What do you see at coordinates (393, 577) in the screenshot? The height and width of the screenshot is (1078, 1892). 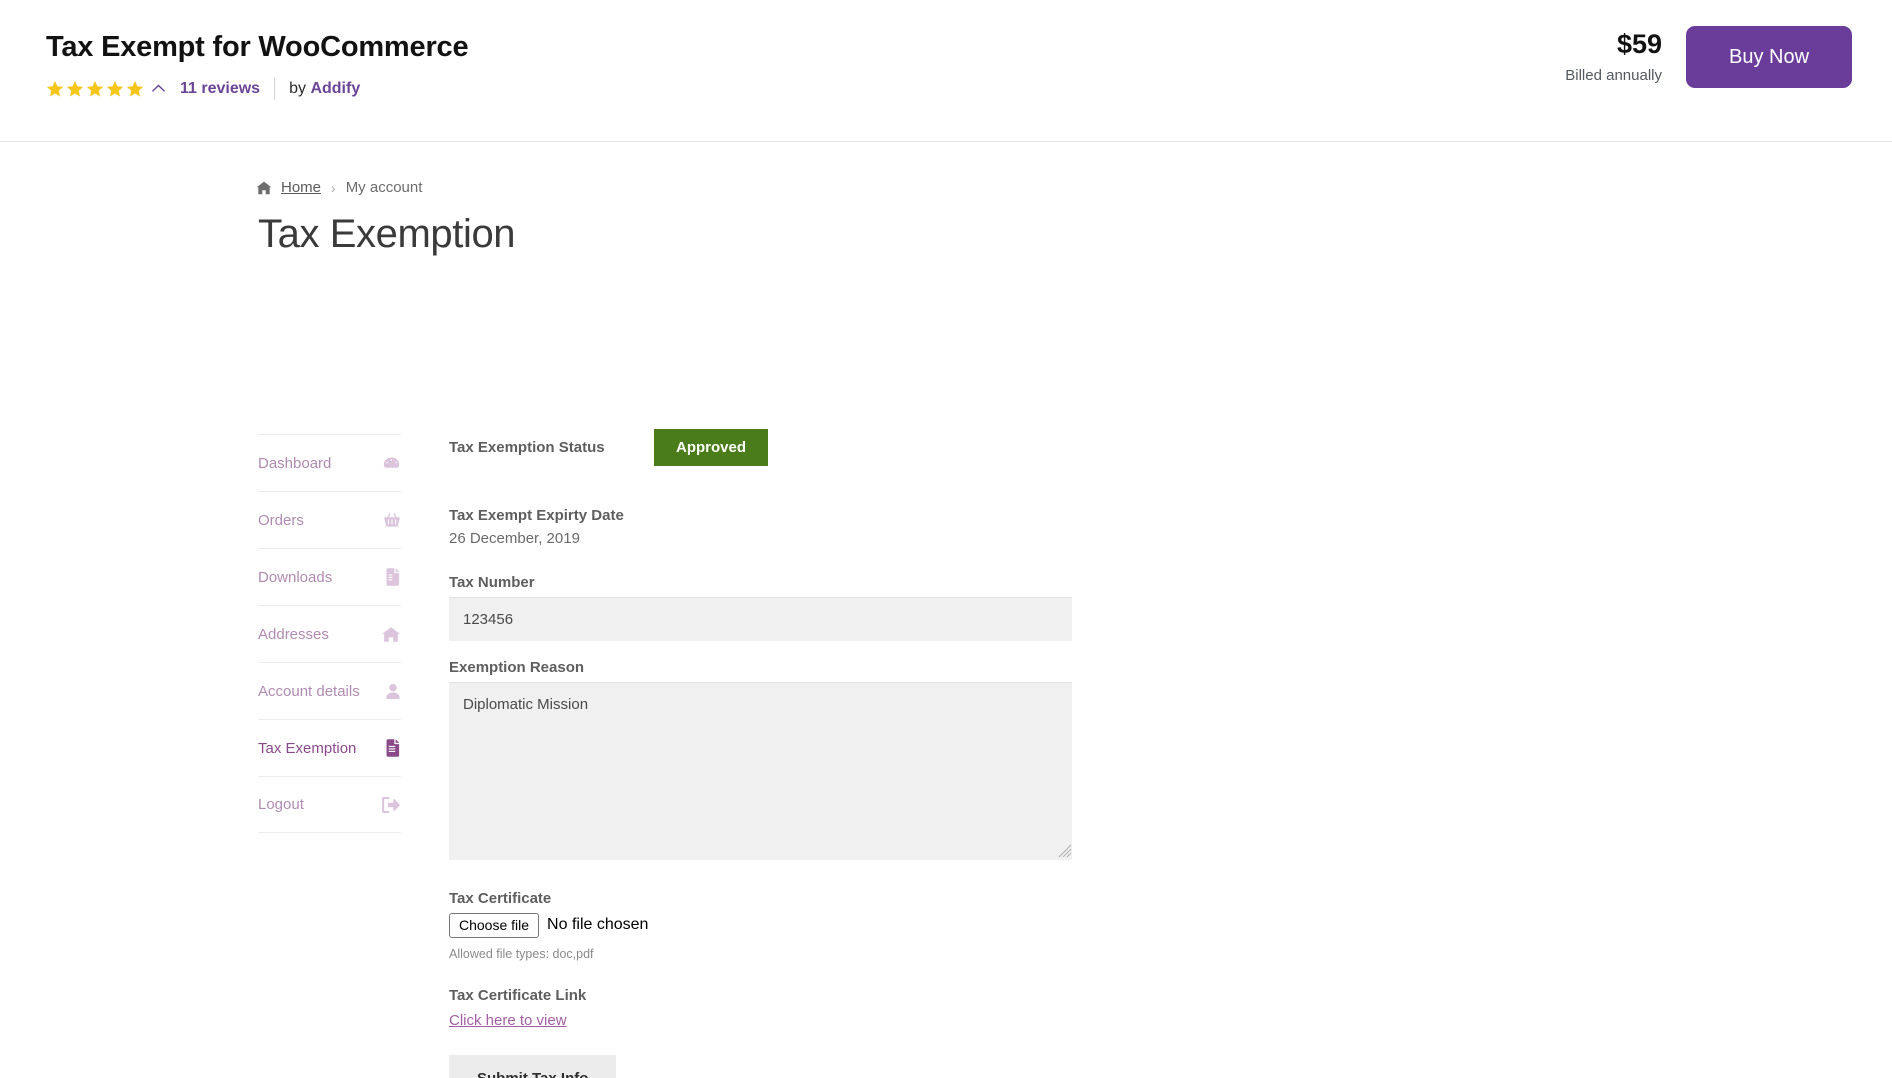 I see `file-download-icon` at bounding box center [393, 577].